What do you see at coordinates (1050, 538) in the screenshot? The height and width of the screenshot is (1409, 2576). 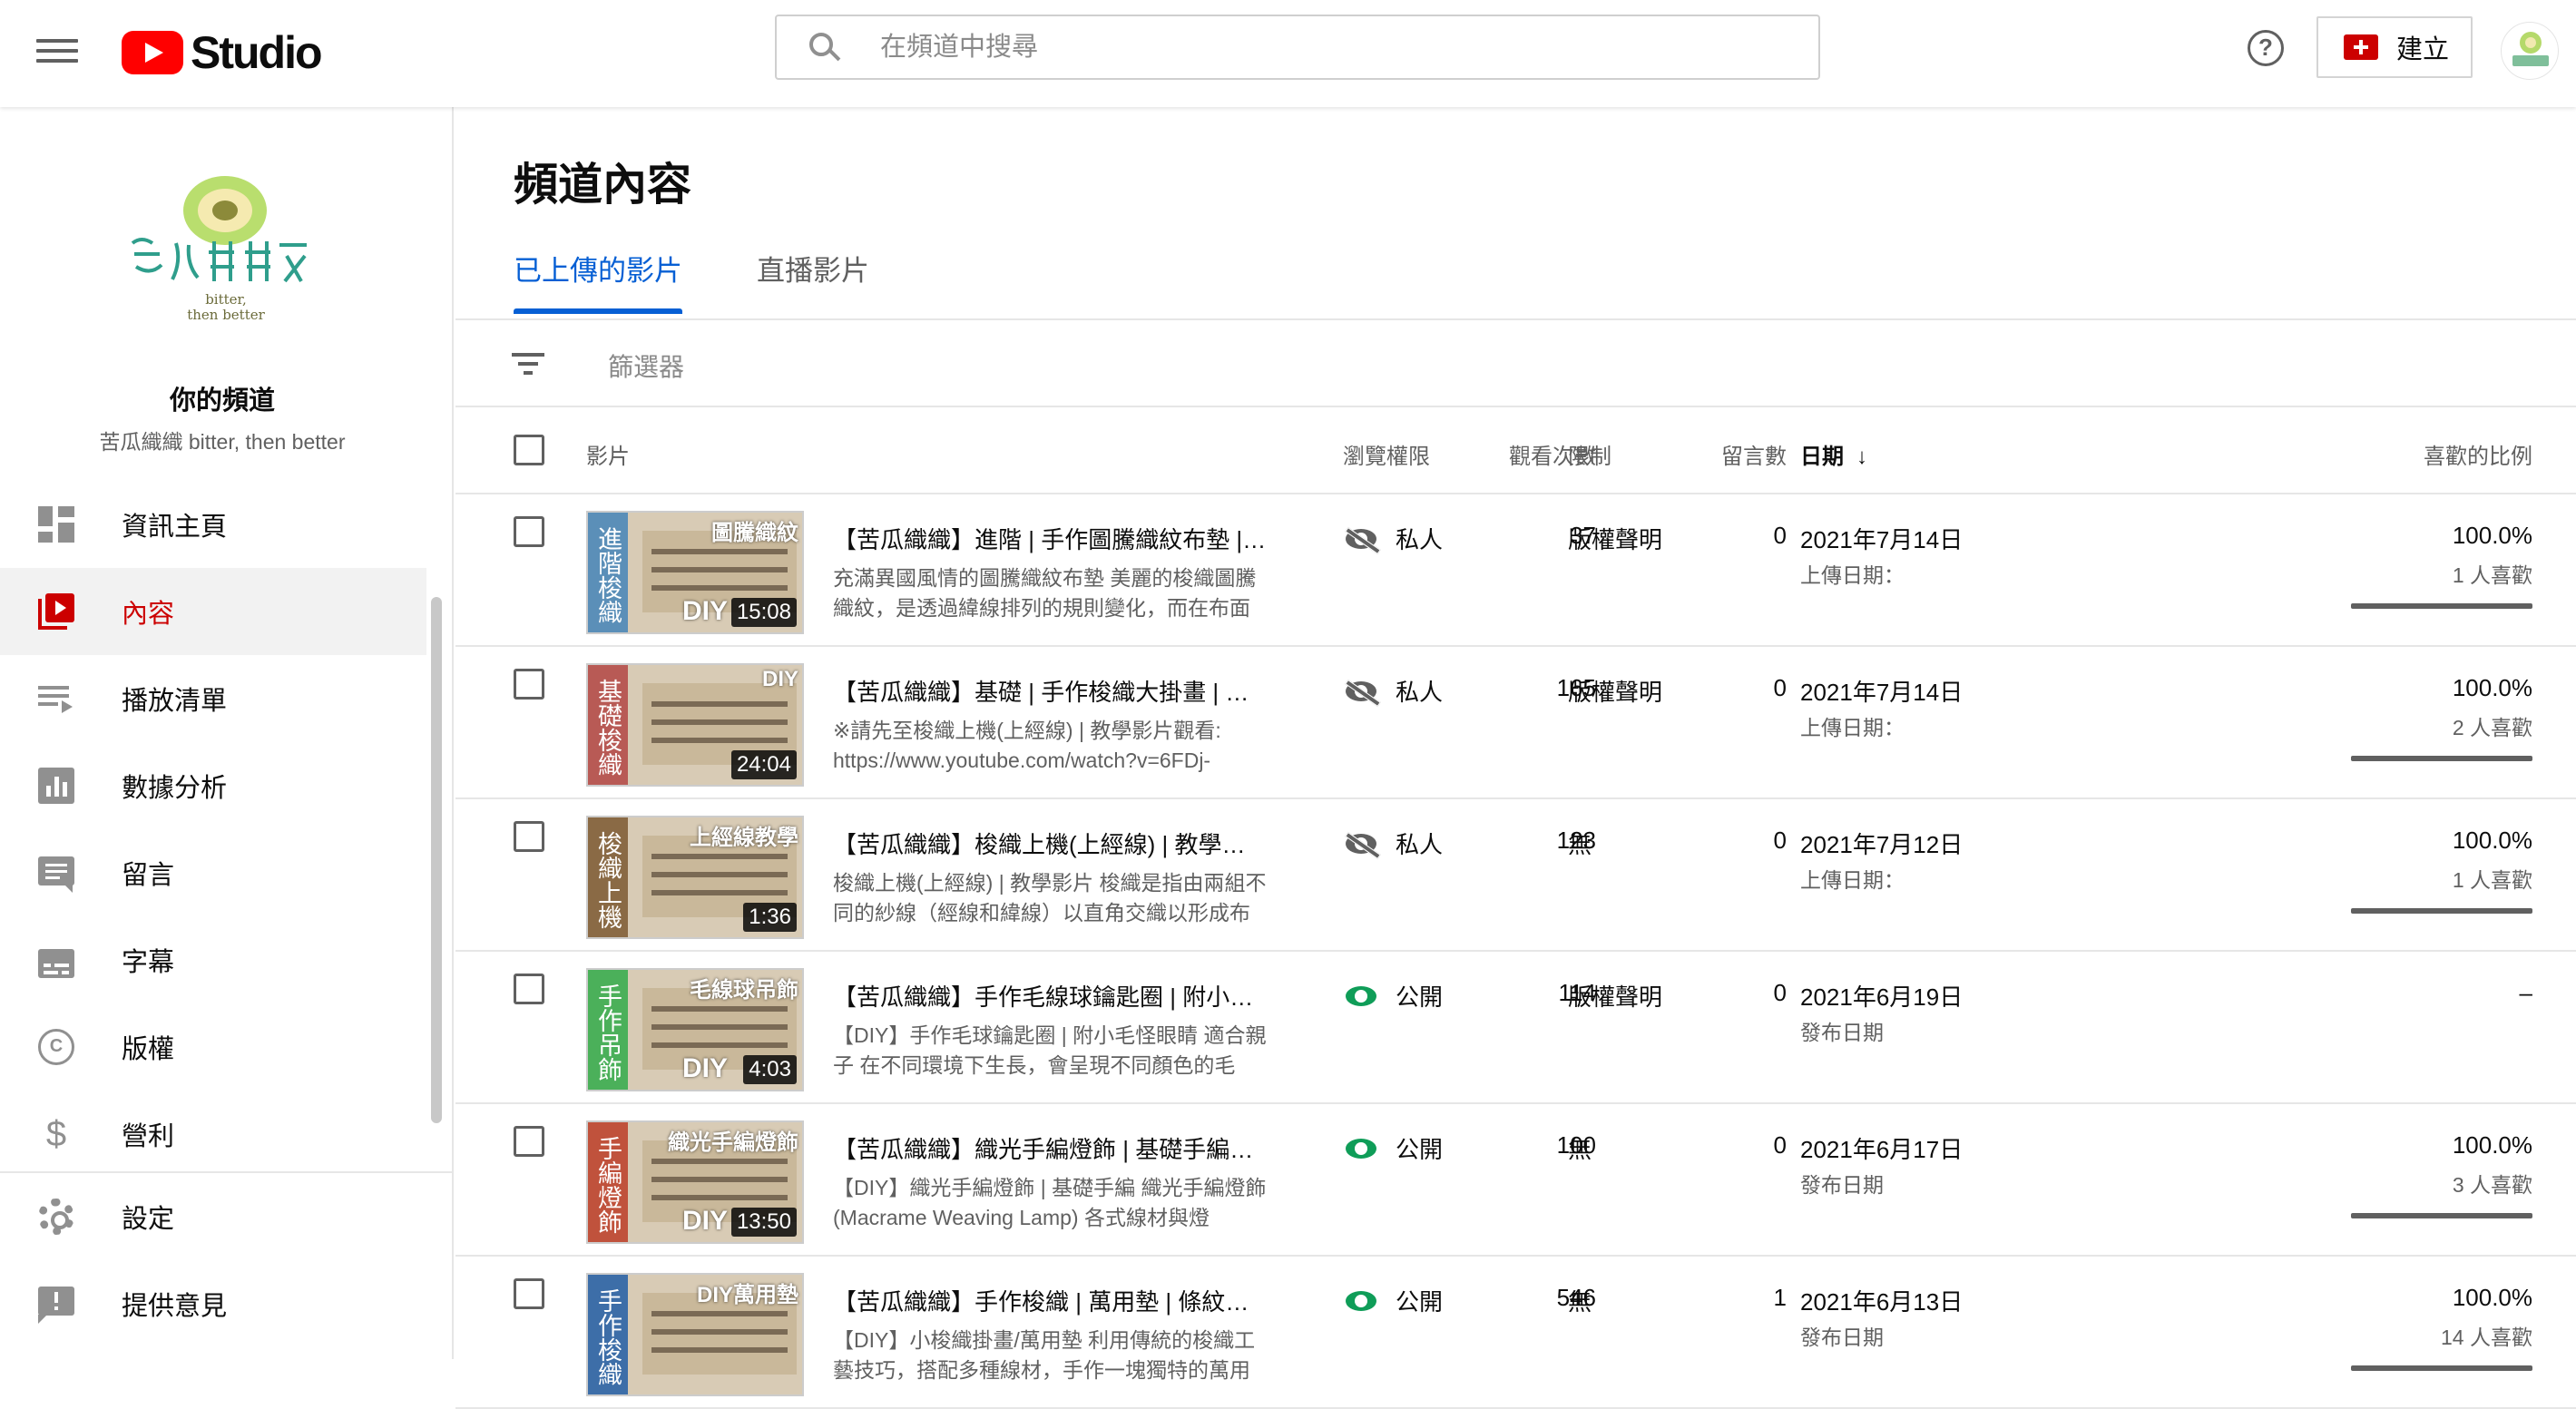 I see `video-title: 【苦瓜織織】進階 | 手作圖騰織紋布墊 | 美麗的梭織圖騰織紋` at bounding box center [1050, 538].